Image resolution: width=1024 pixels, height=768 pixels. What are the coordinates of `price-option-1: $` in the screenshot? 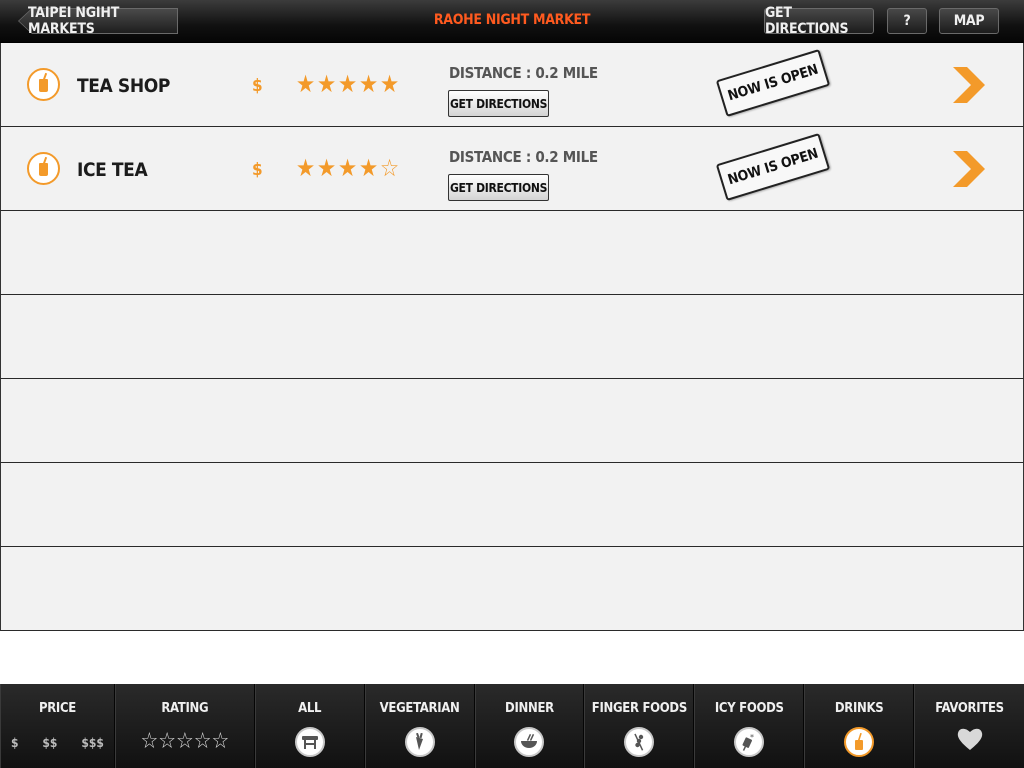 It's located at (15, 743).